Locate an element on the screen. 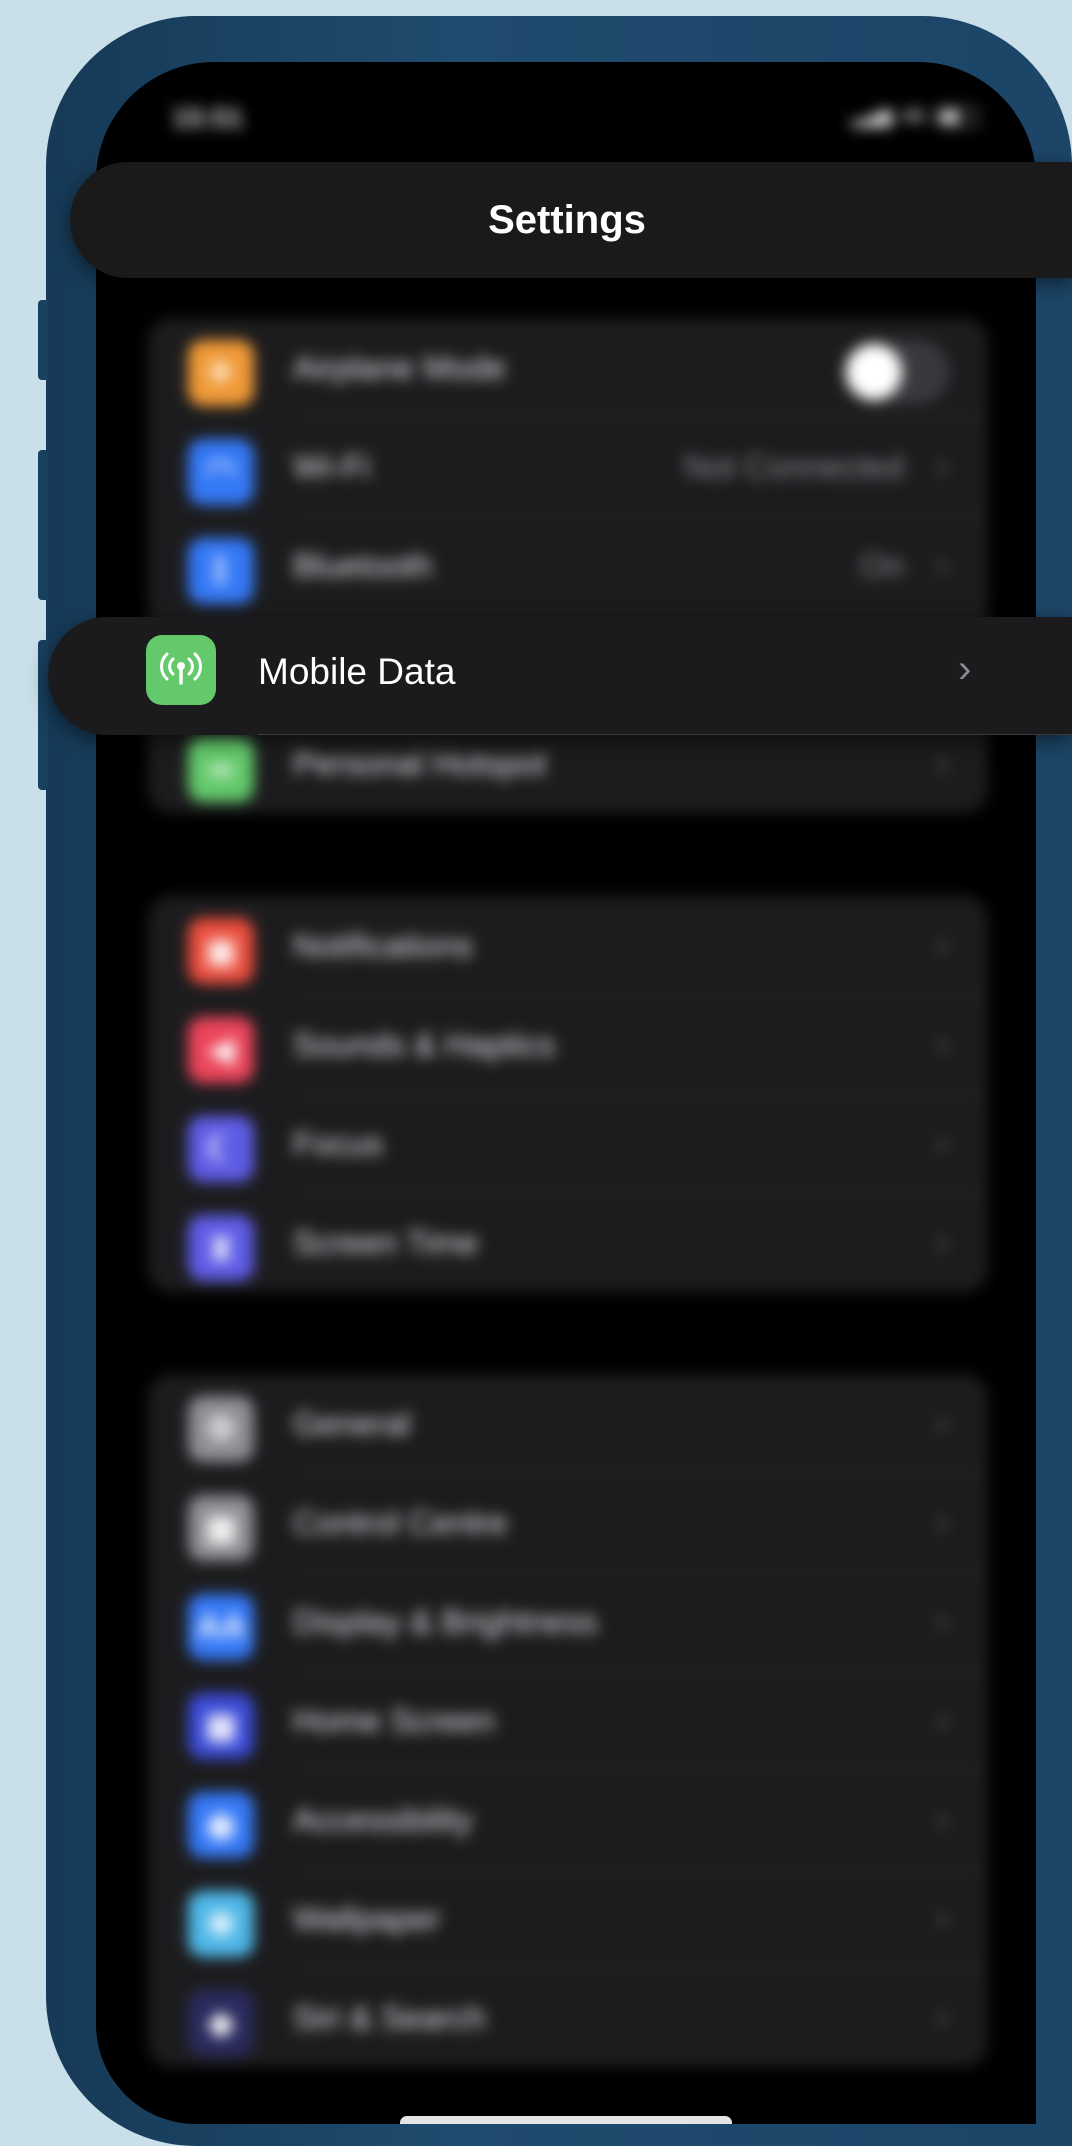 The width and height of the screenshot is (1072, 2146). control-centre-icon: ▦ is located at coordinates (221, 1528).